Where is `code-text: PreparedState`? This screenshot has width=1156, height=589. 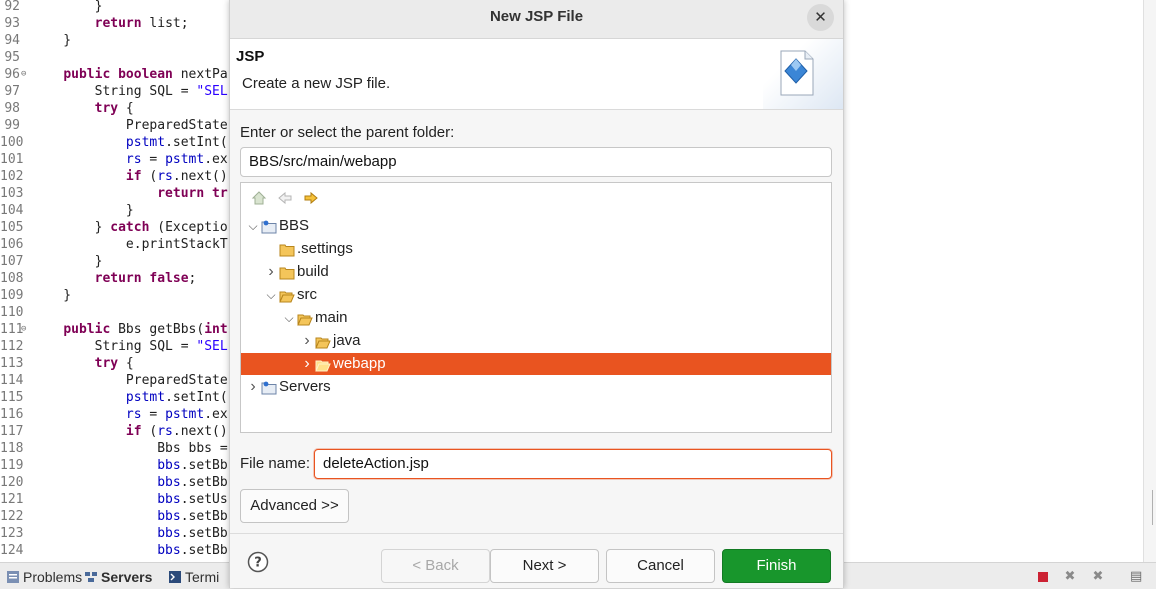 code-text: PreparedState is located at coordinates (130, 125).